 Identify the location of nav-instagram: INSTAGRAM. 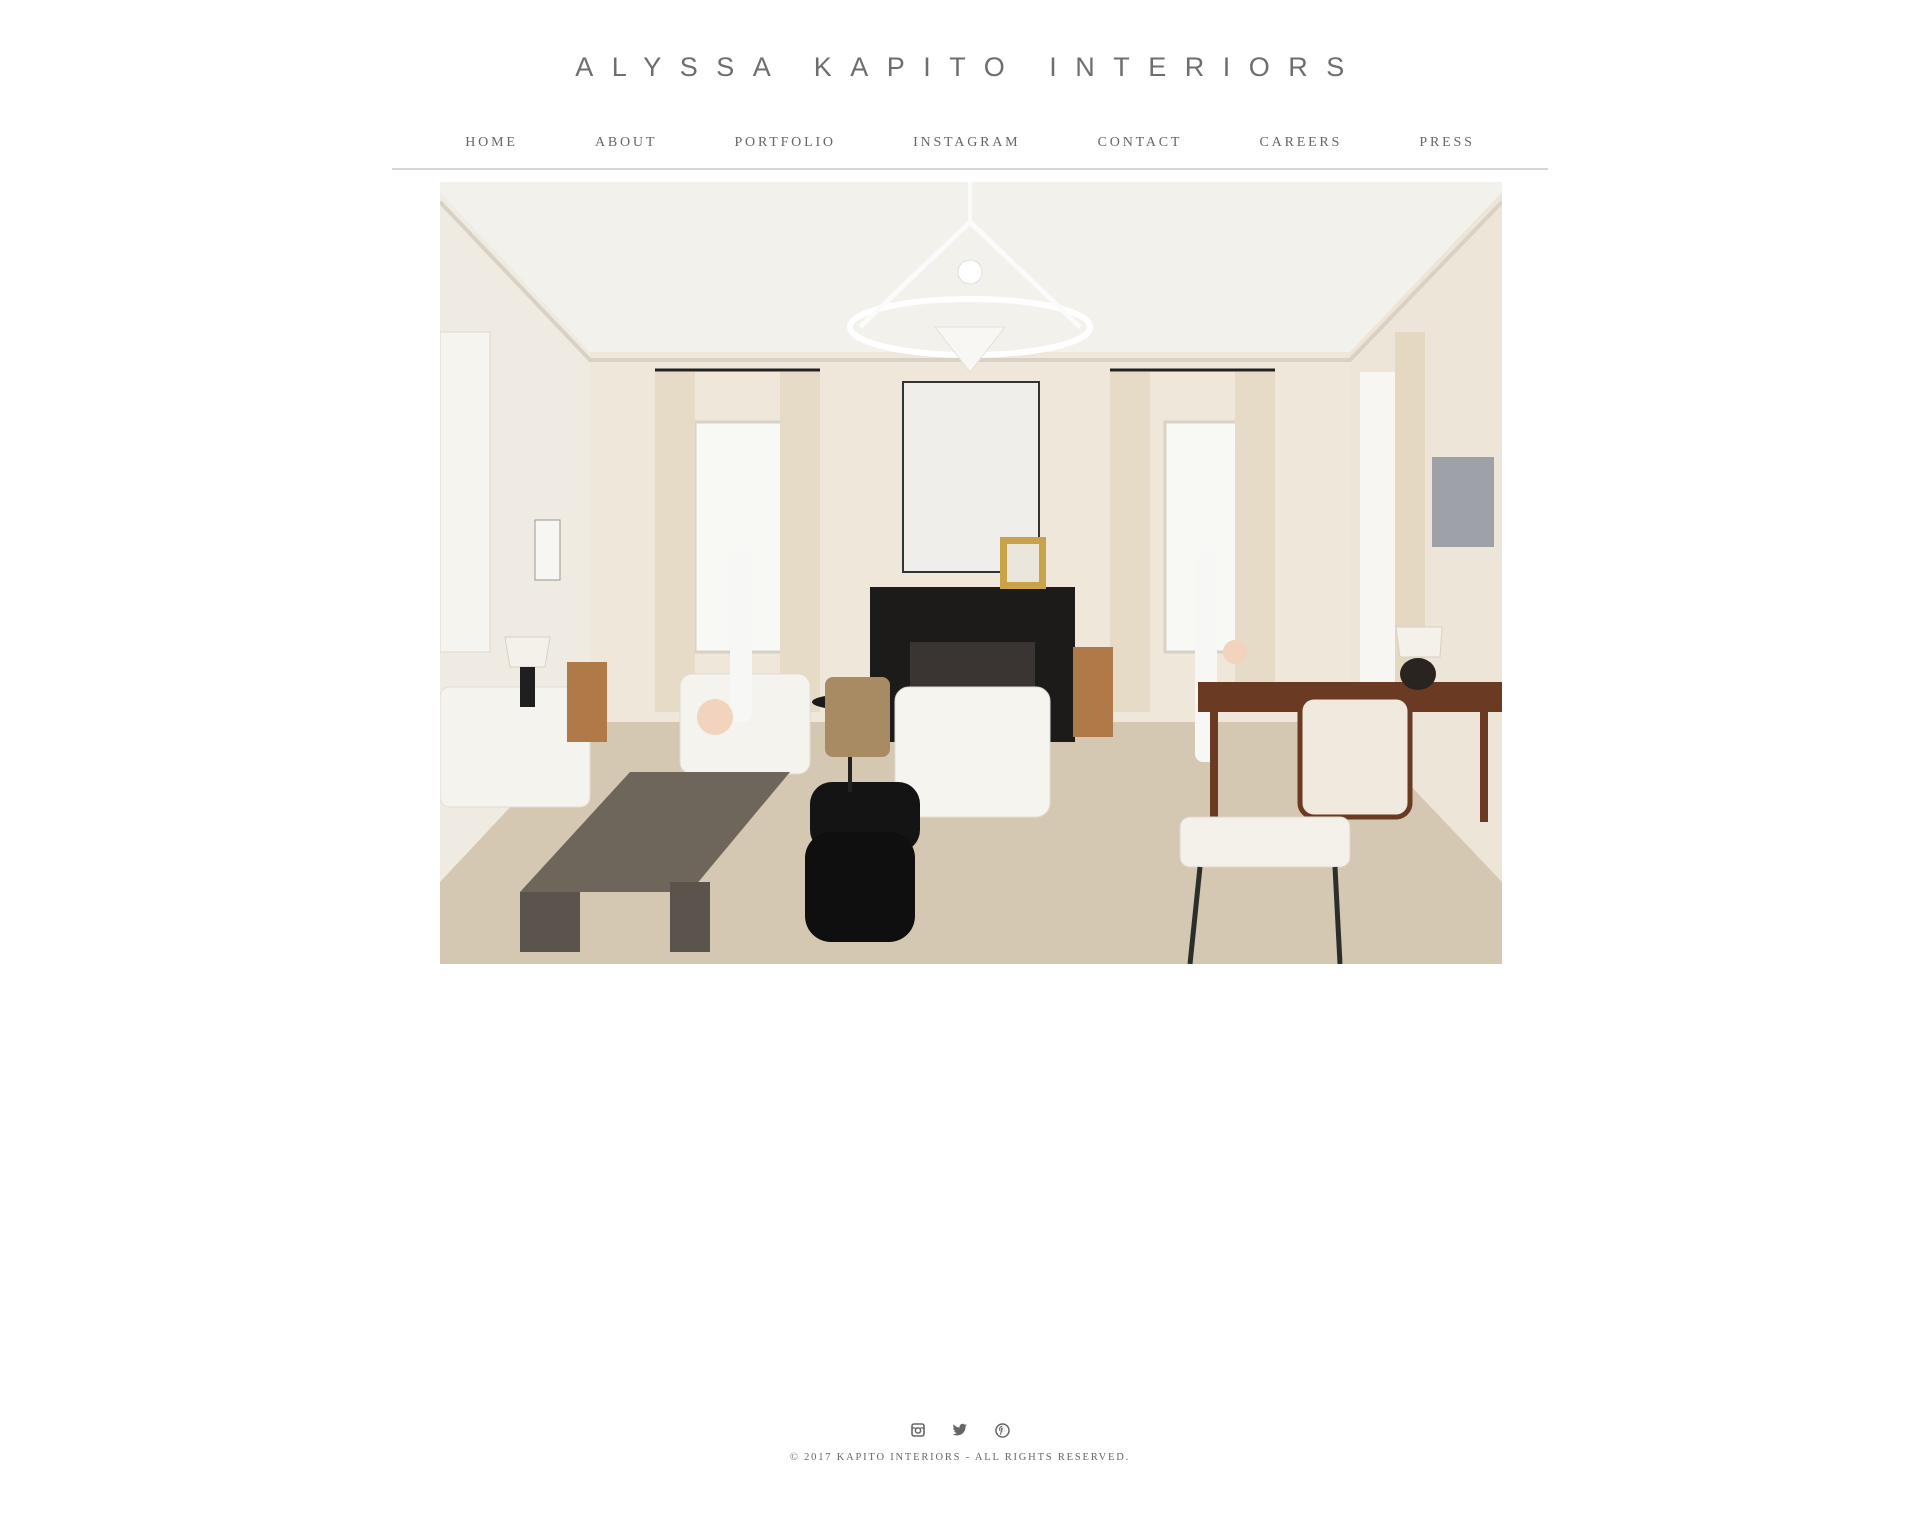
(966, 143).